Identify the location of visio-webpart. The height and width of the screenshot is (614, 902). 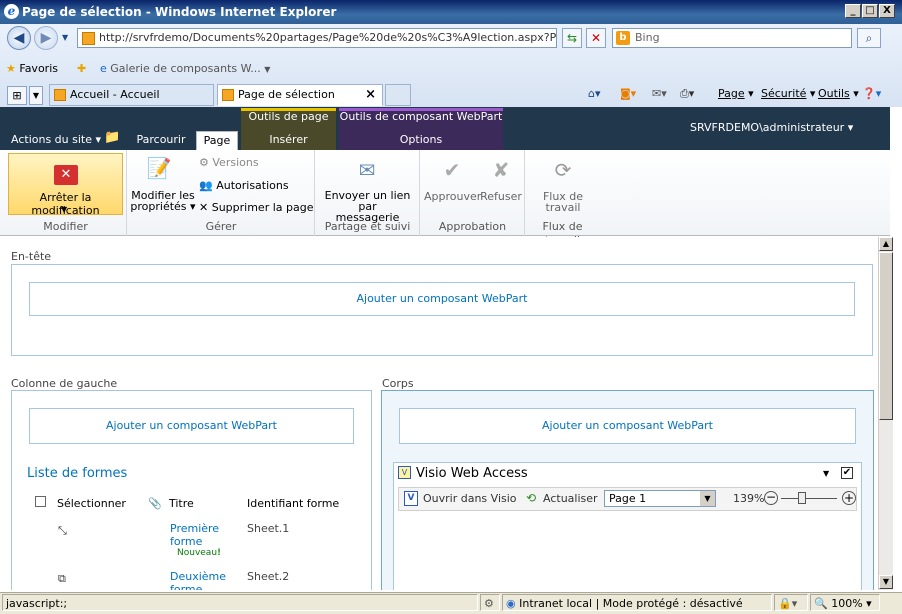
(627, 526).